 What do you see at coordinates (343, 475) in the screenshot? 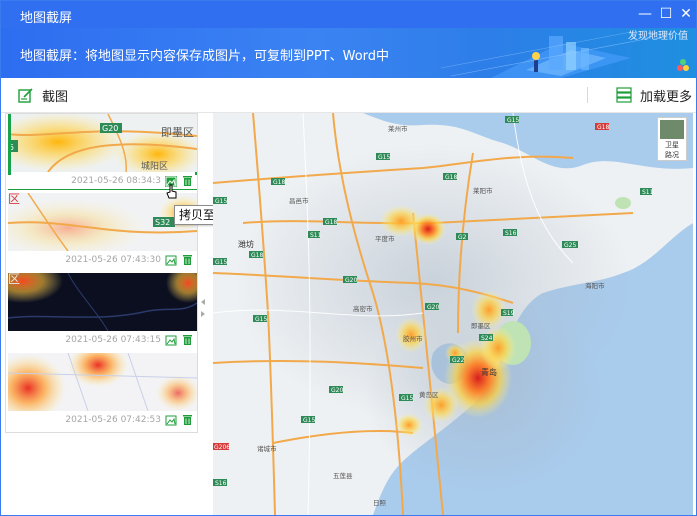
I see `place-label: 五莲县` at bounding box center [343, 475].